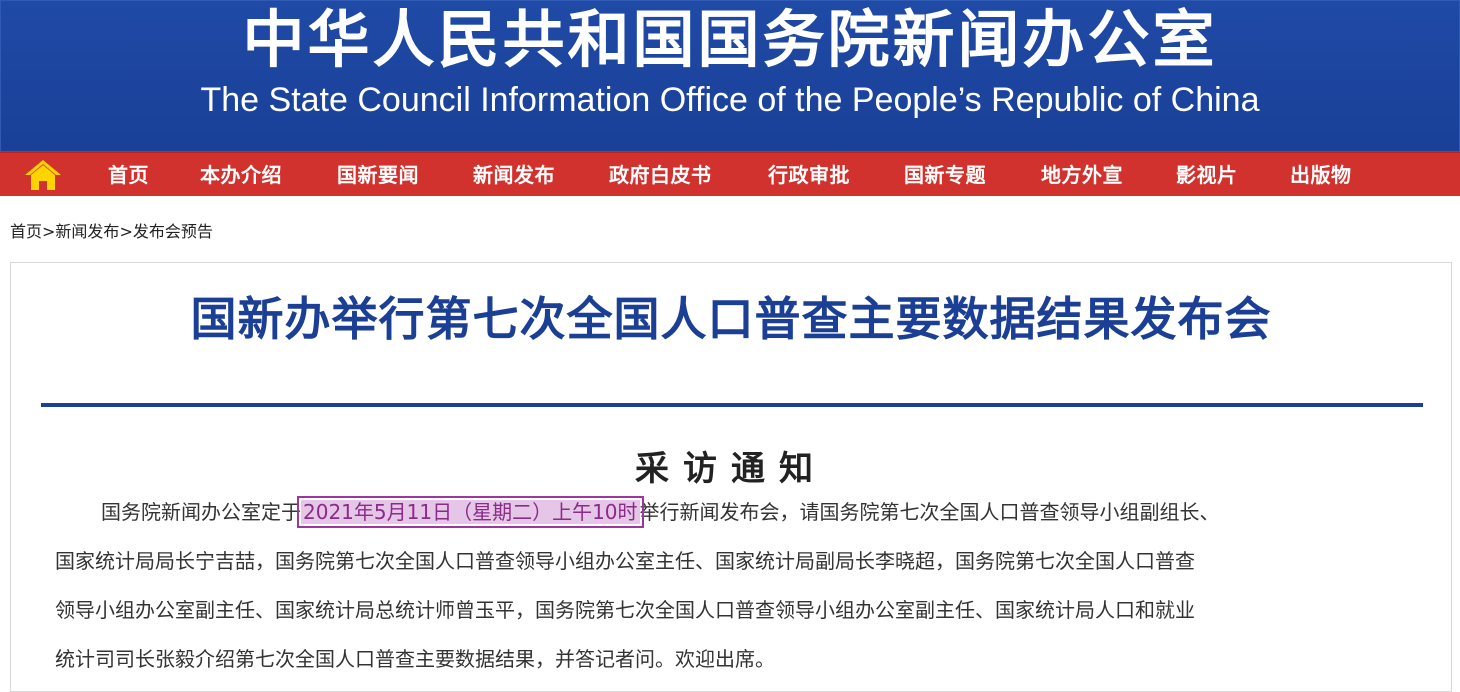  Describe the element at coordinates (660, 175) in the screenshot. I see `nav-item-white-papers: 政府白皮书` at that location.